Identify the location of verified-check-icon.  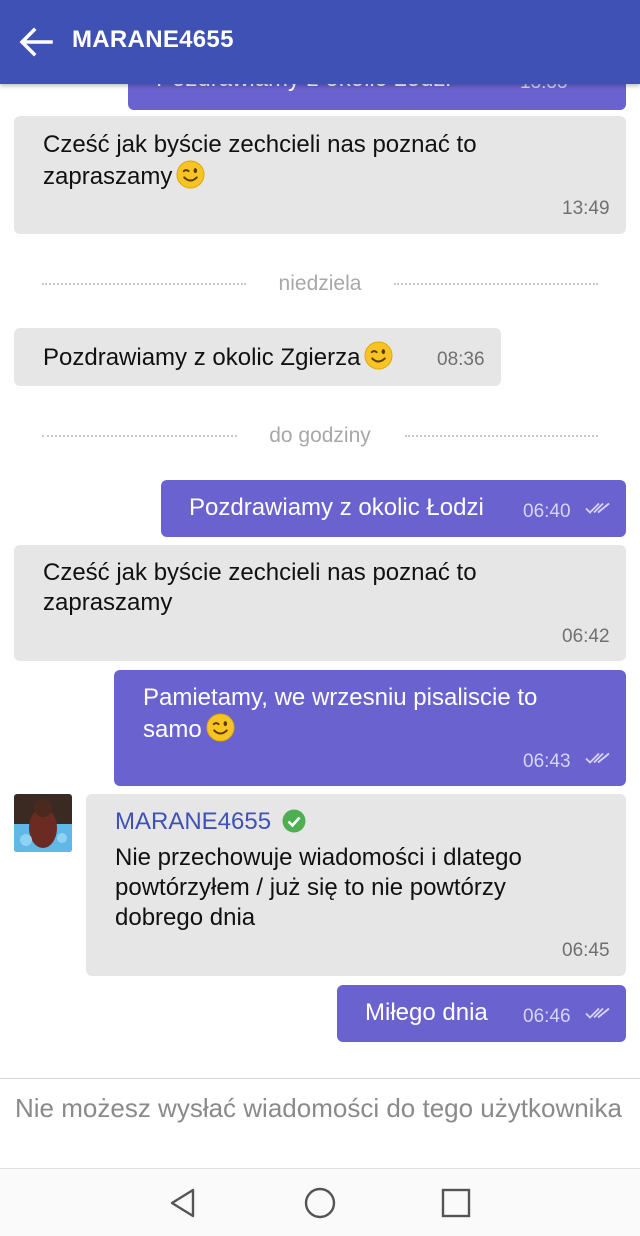
(294, 821).